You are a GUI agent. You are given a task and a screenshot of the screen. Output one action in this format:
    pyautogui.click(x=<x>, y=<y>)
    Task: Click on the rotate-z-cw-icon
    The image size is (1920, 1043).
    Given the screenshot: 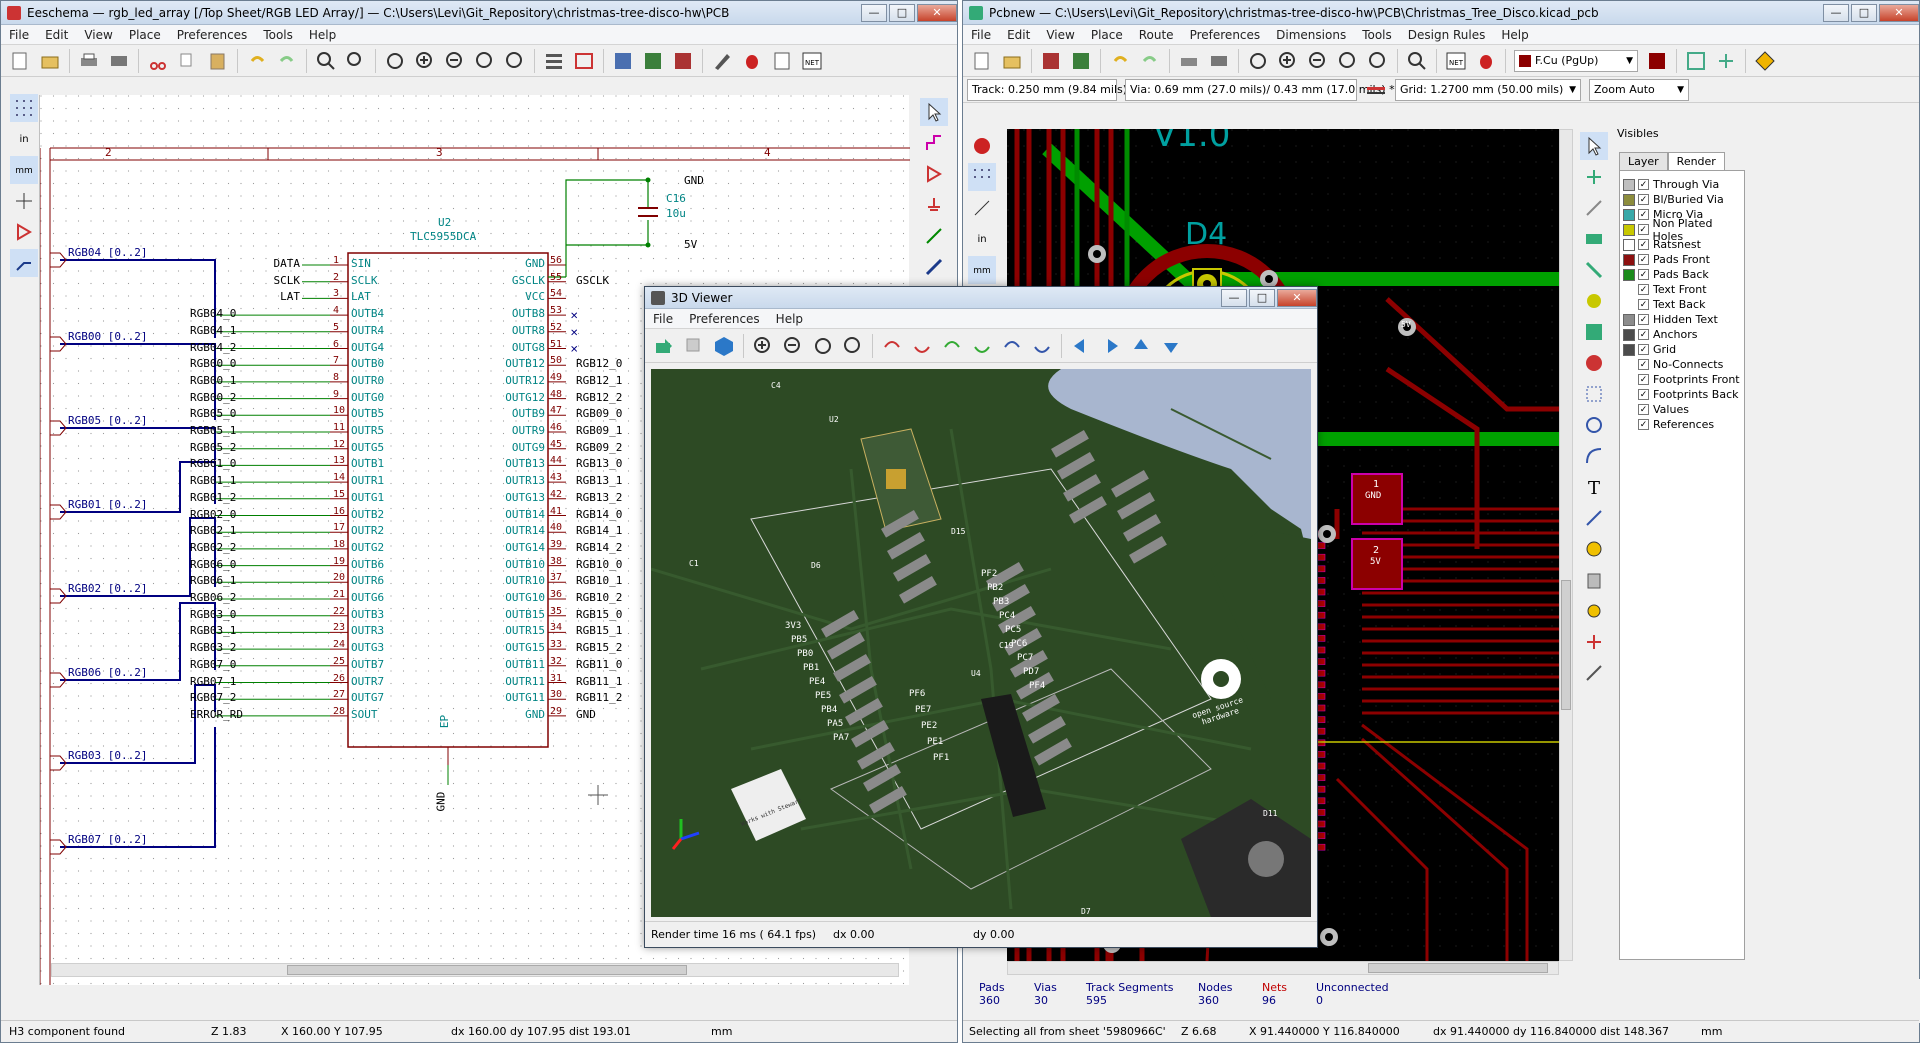 What is the action you would take?
    pyautogui.click(x=1012, y=346)
    